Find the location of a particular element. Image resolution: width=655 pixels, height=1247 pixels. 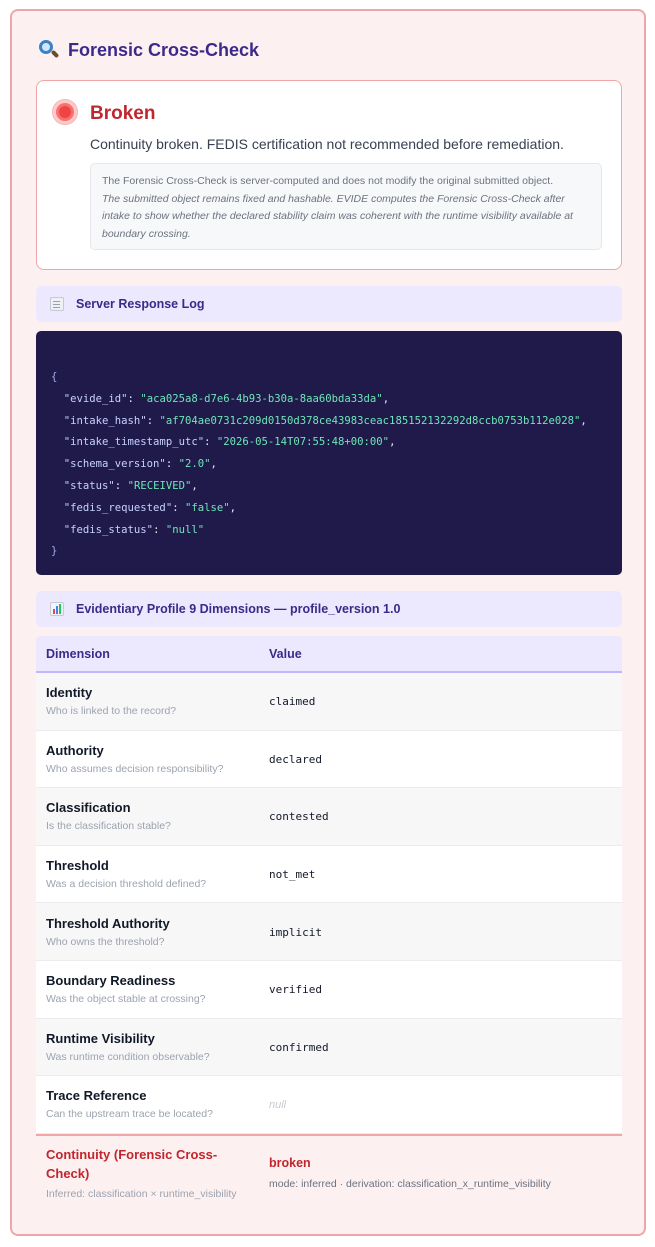

document-icon is located at coordinates (57, 304).